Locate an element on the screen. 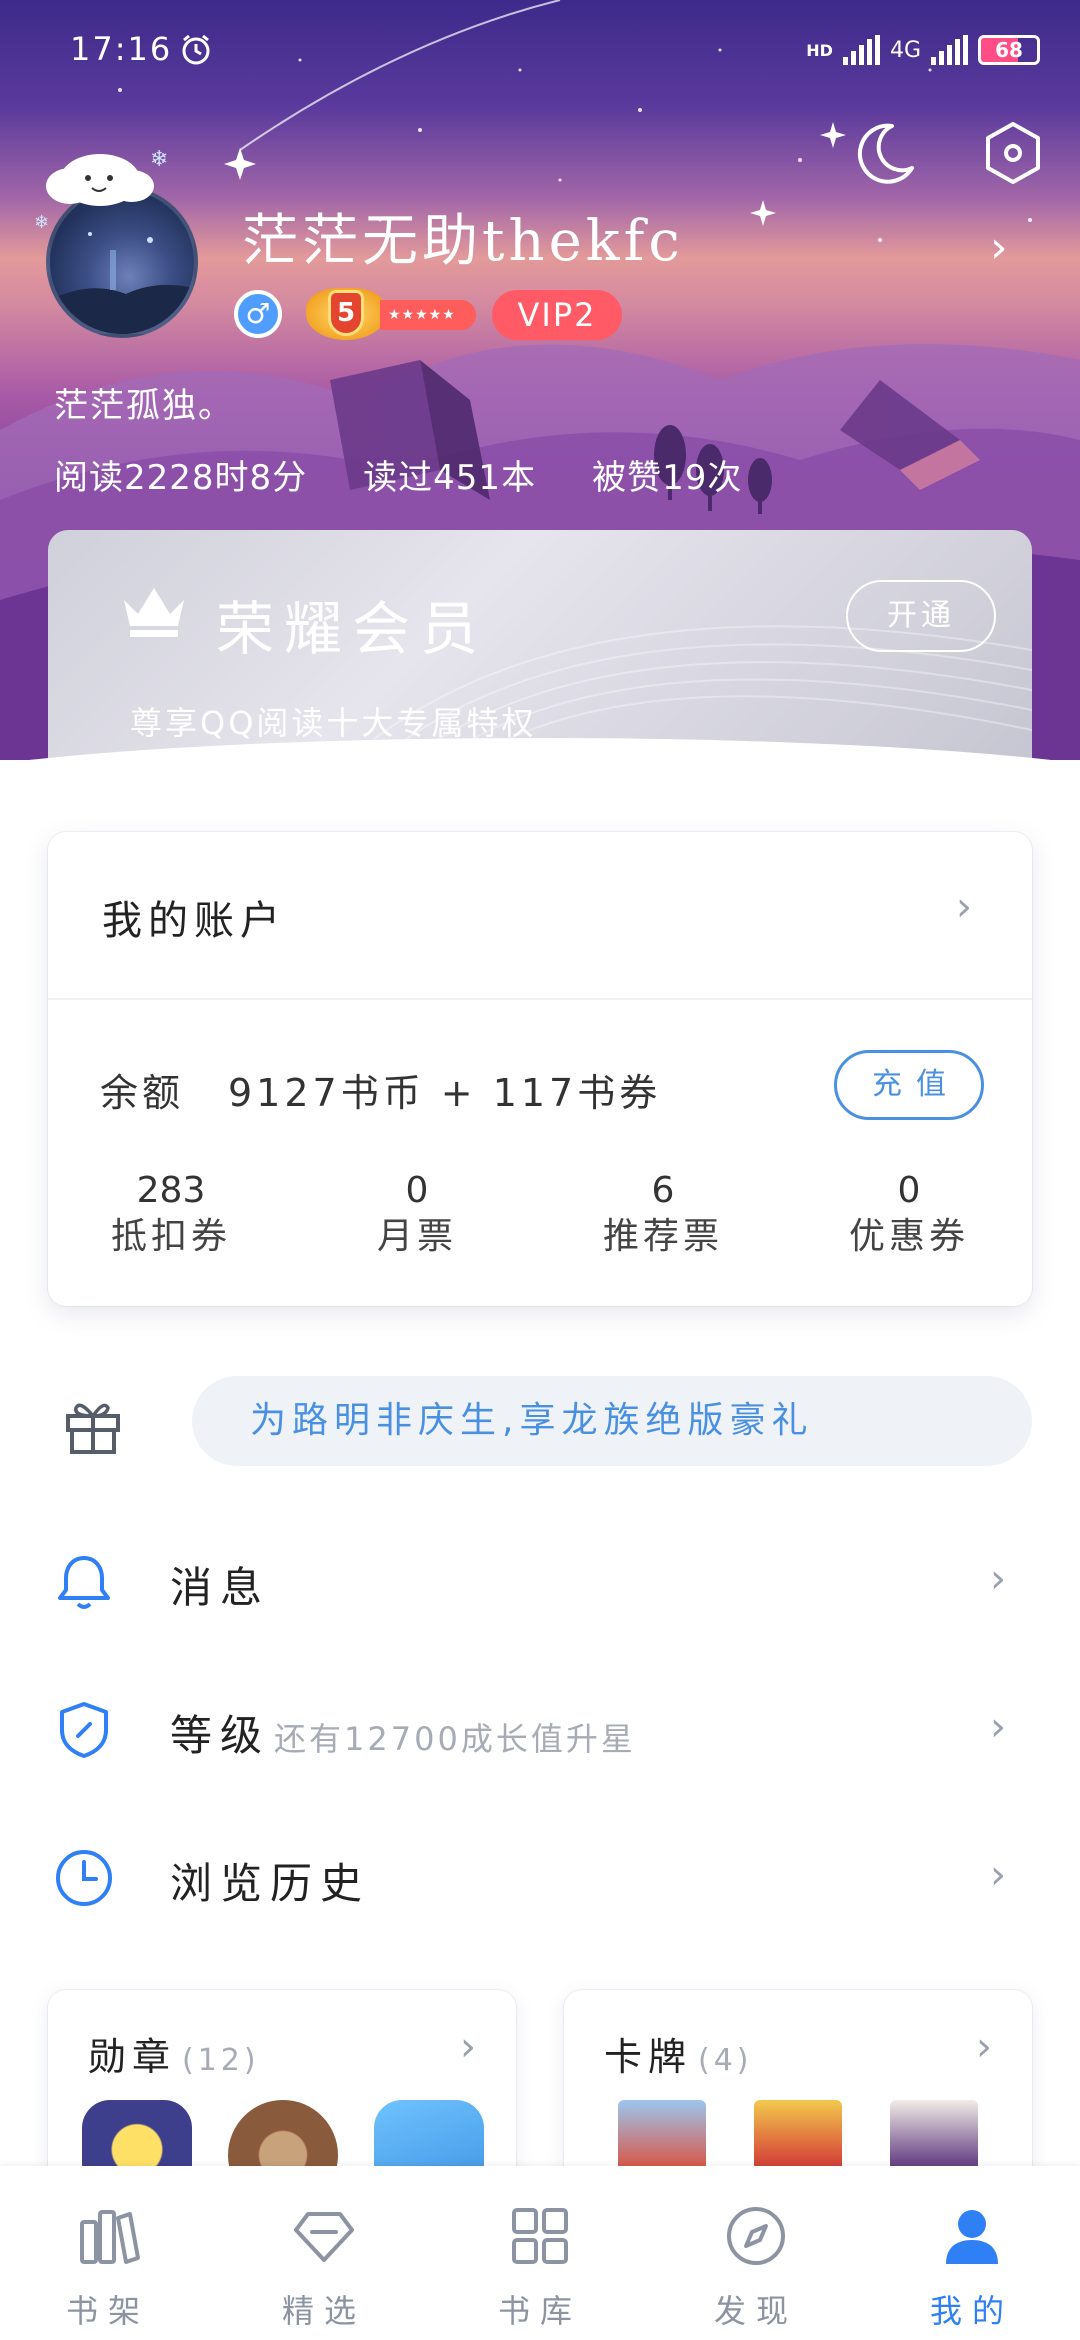 The width and height of the screenshot is (1080, 2340). nav-label: 我的 is located at coordinates (971, 2311).